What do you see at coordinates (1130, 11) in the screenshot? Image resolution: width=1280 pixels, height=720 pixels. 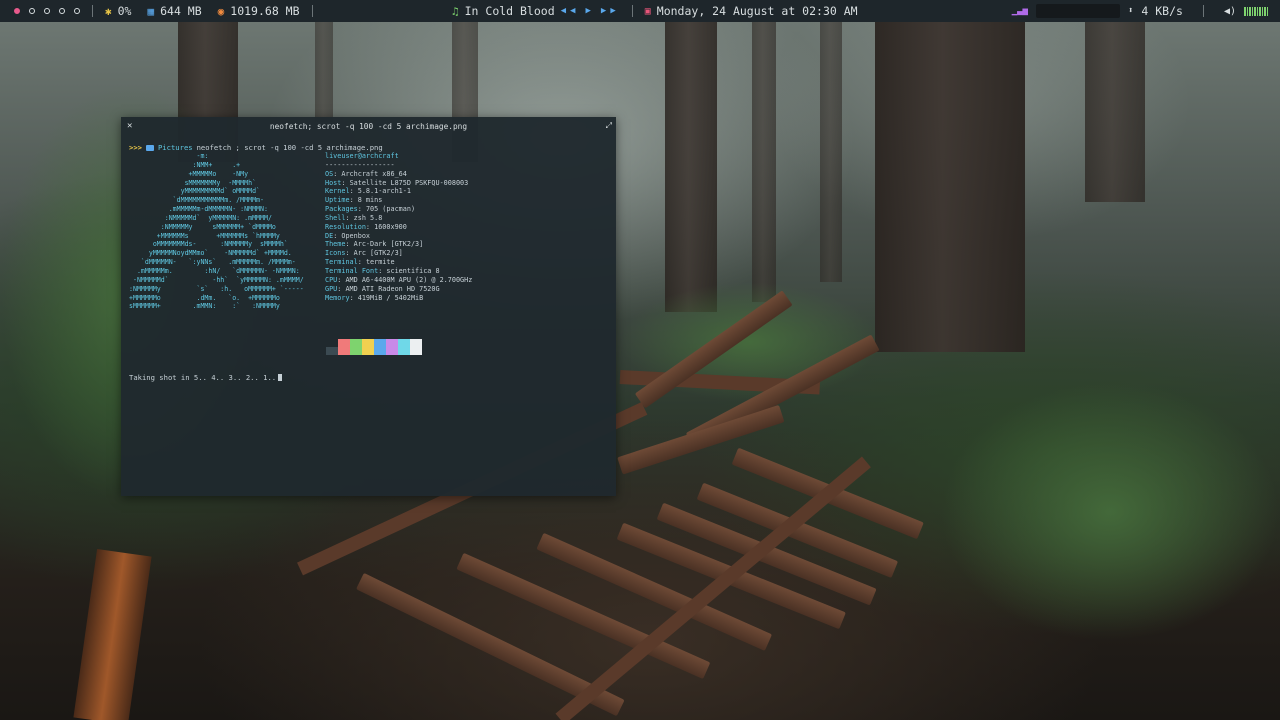 I see `up-down-arrows-icon: ⬍` at bounding box center [1130, 11].